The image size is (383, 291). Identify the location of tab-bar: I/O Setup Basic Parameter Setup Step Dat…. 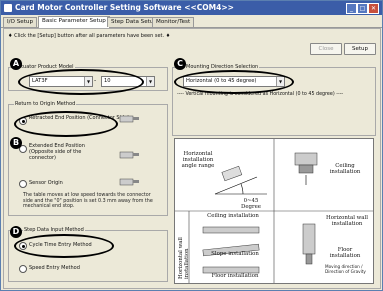
(191, 21).